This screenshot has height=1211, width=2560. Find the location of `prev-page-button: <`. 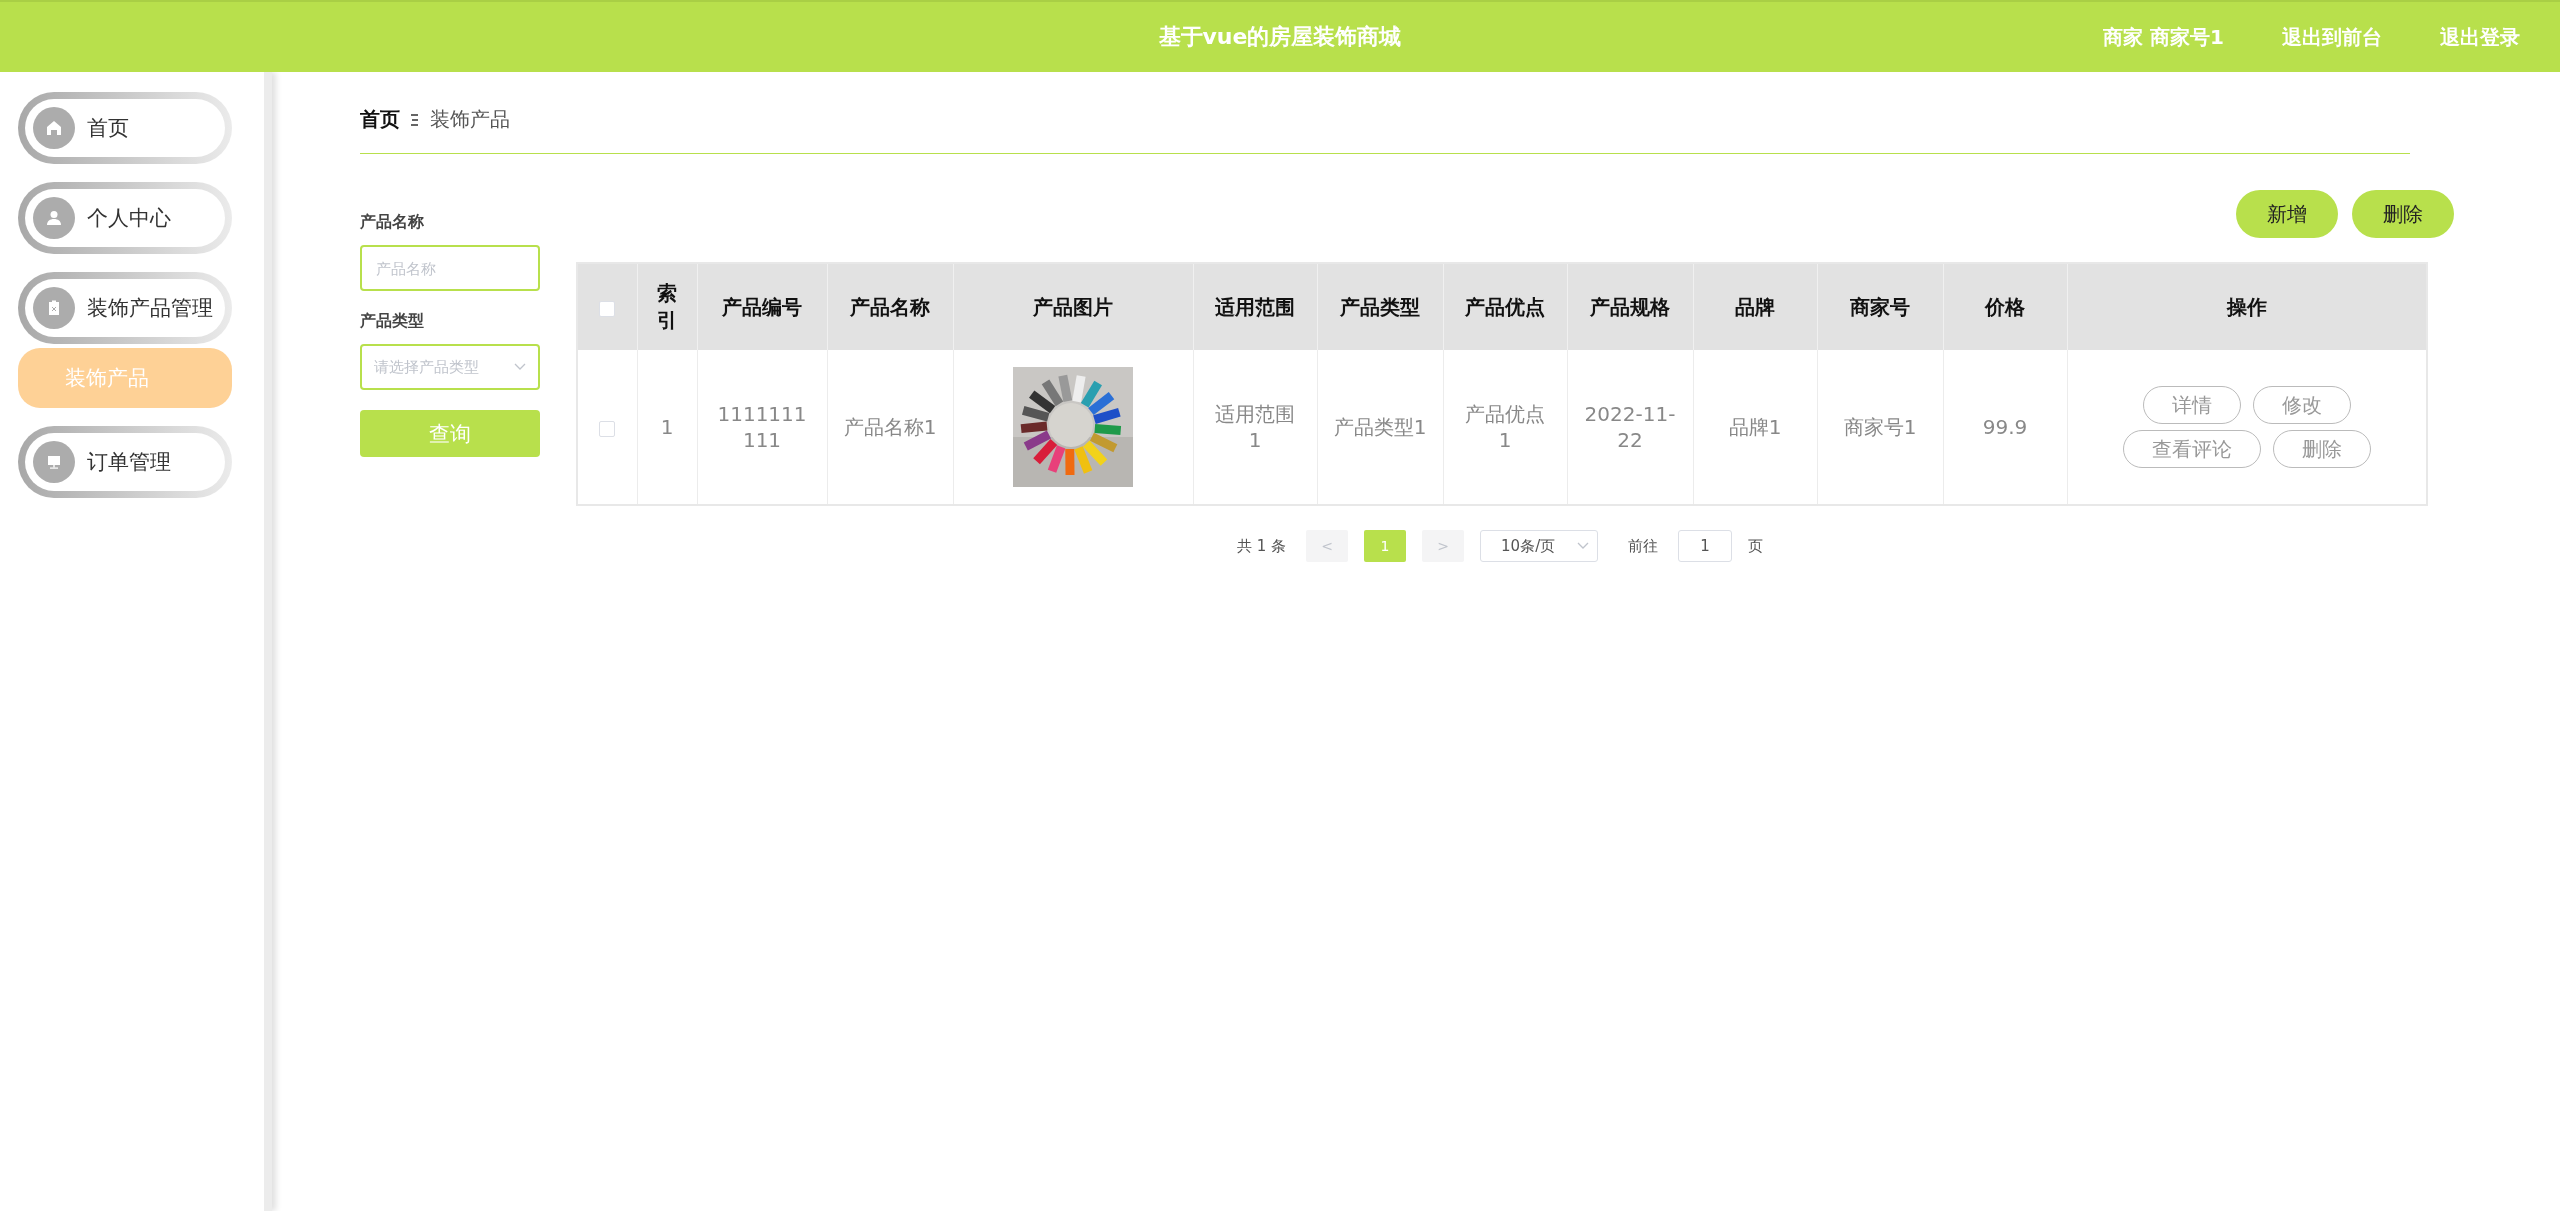

prev-page-button: < is located at coordinates (1327, 546).